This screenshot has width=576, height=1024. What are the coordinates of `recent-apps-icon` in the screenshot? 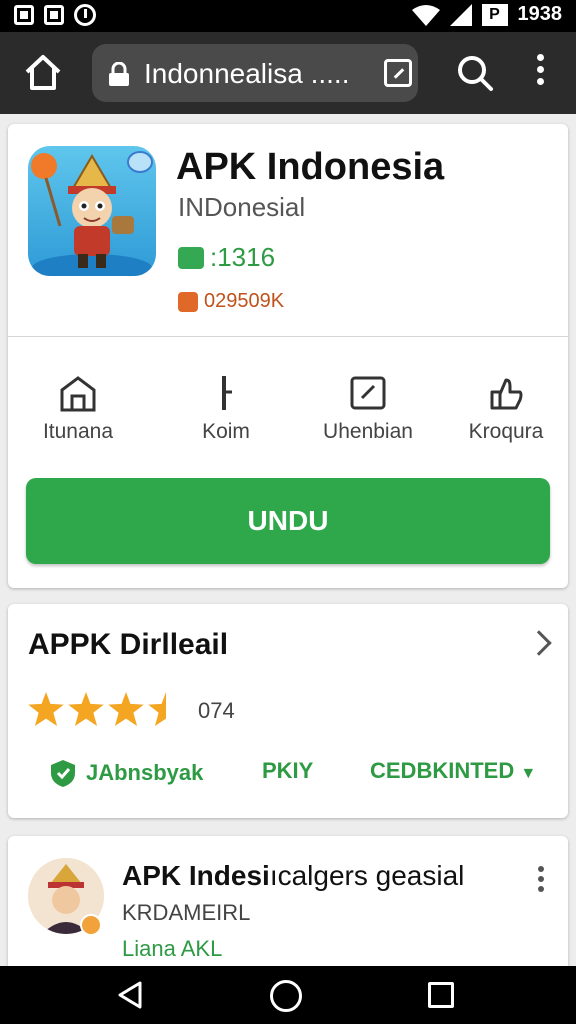 It's located at (441, 995).